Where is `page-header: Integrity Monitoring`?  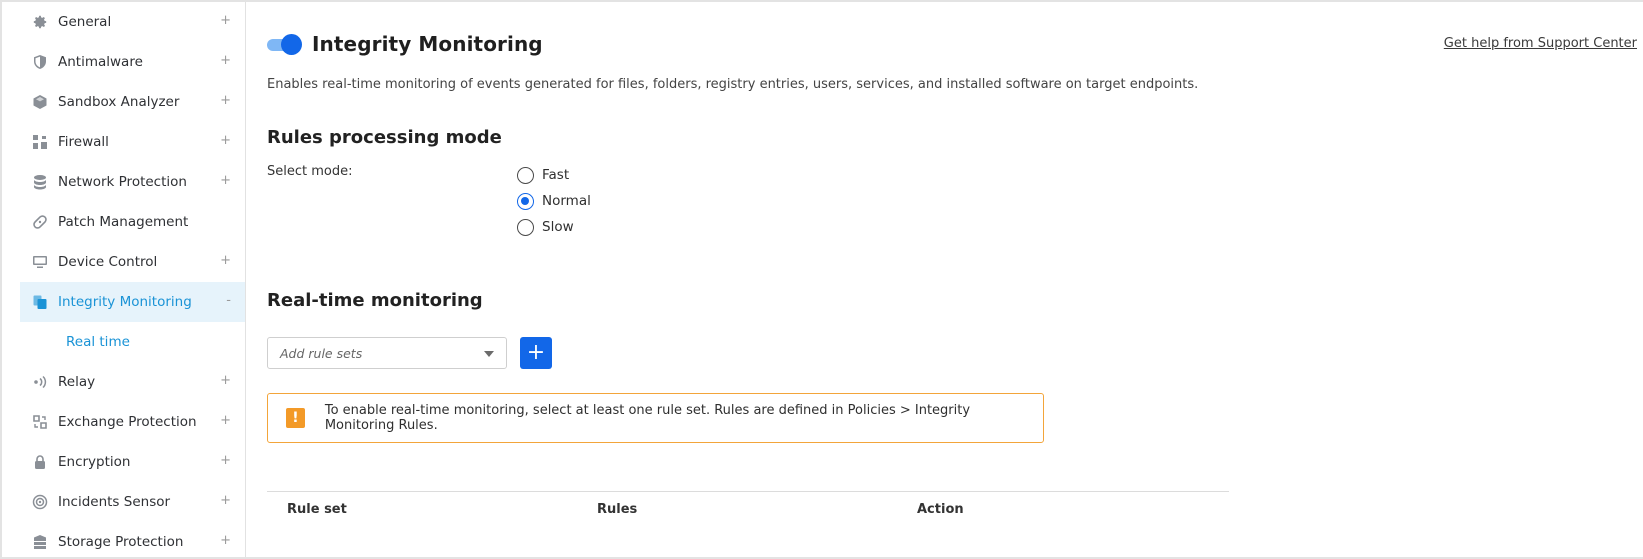
page-header: Integrity Monitoring is located at coordinates (405, 44).